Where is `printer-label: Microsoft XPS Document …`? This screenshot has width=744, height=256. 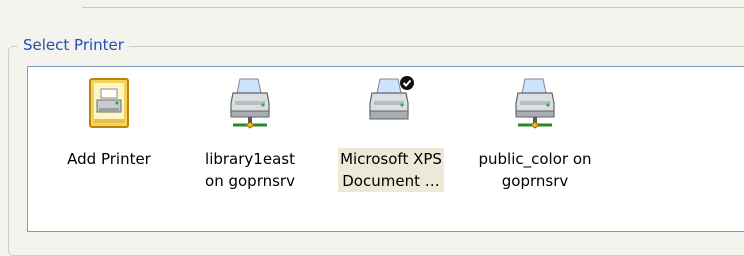
printer-label: Microsoft XPS Document … is located at coordinates (391, 170).